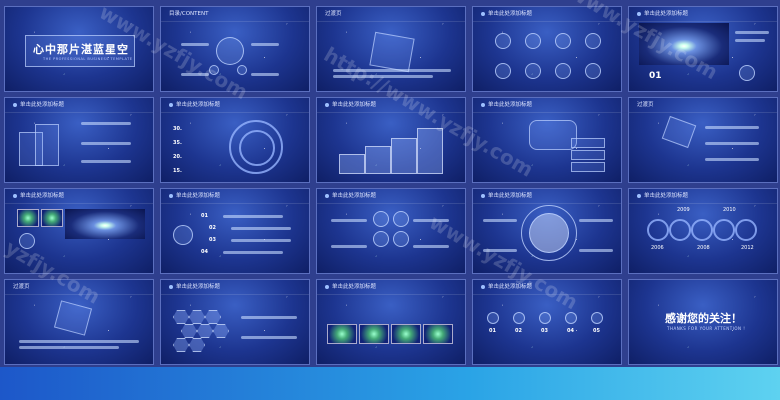 The height and width of the screenshot is (400, 780). I want to click on year-label: 2008, so click(703, 248).